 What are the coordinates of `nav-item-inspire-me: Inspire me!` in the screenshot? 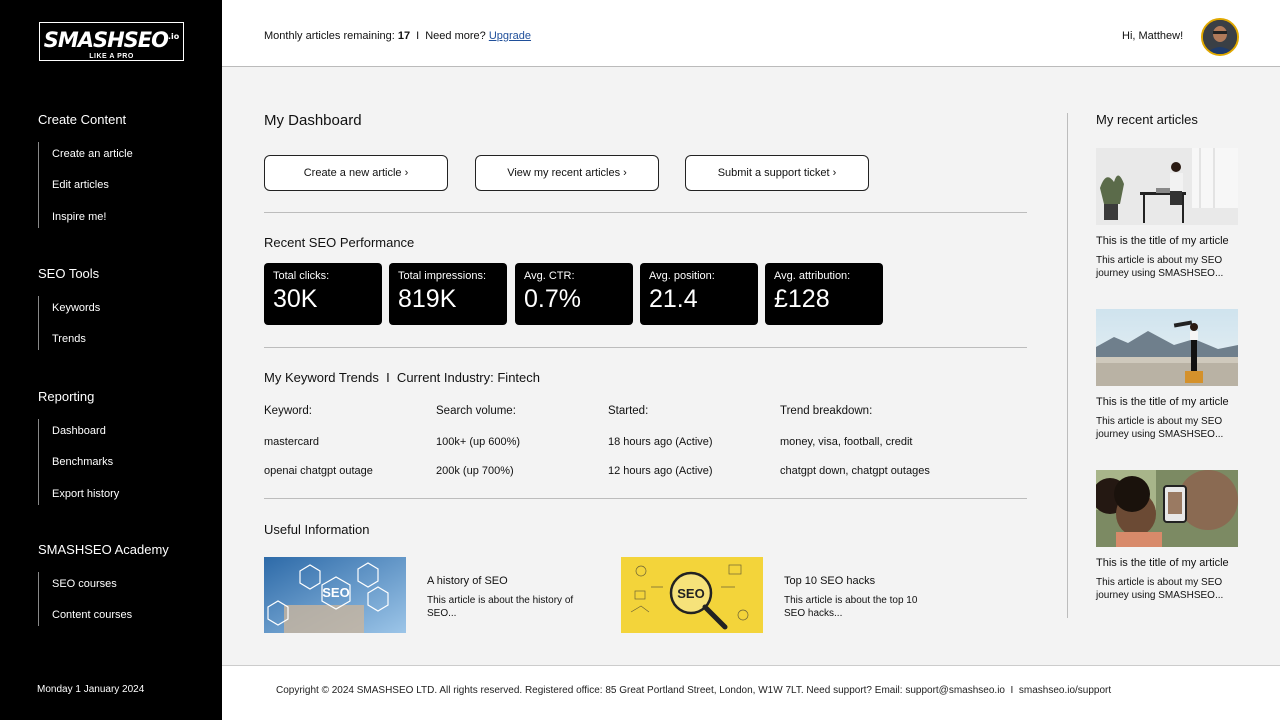 It's located at (92, 214).